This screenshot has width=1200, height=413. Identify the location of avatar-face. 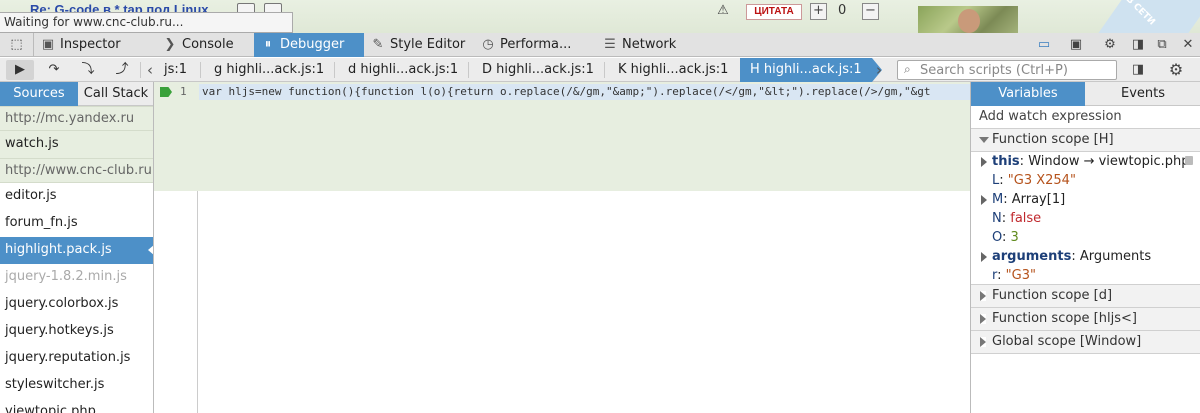
(969, 21).